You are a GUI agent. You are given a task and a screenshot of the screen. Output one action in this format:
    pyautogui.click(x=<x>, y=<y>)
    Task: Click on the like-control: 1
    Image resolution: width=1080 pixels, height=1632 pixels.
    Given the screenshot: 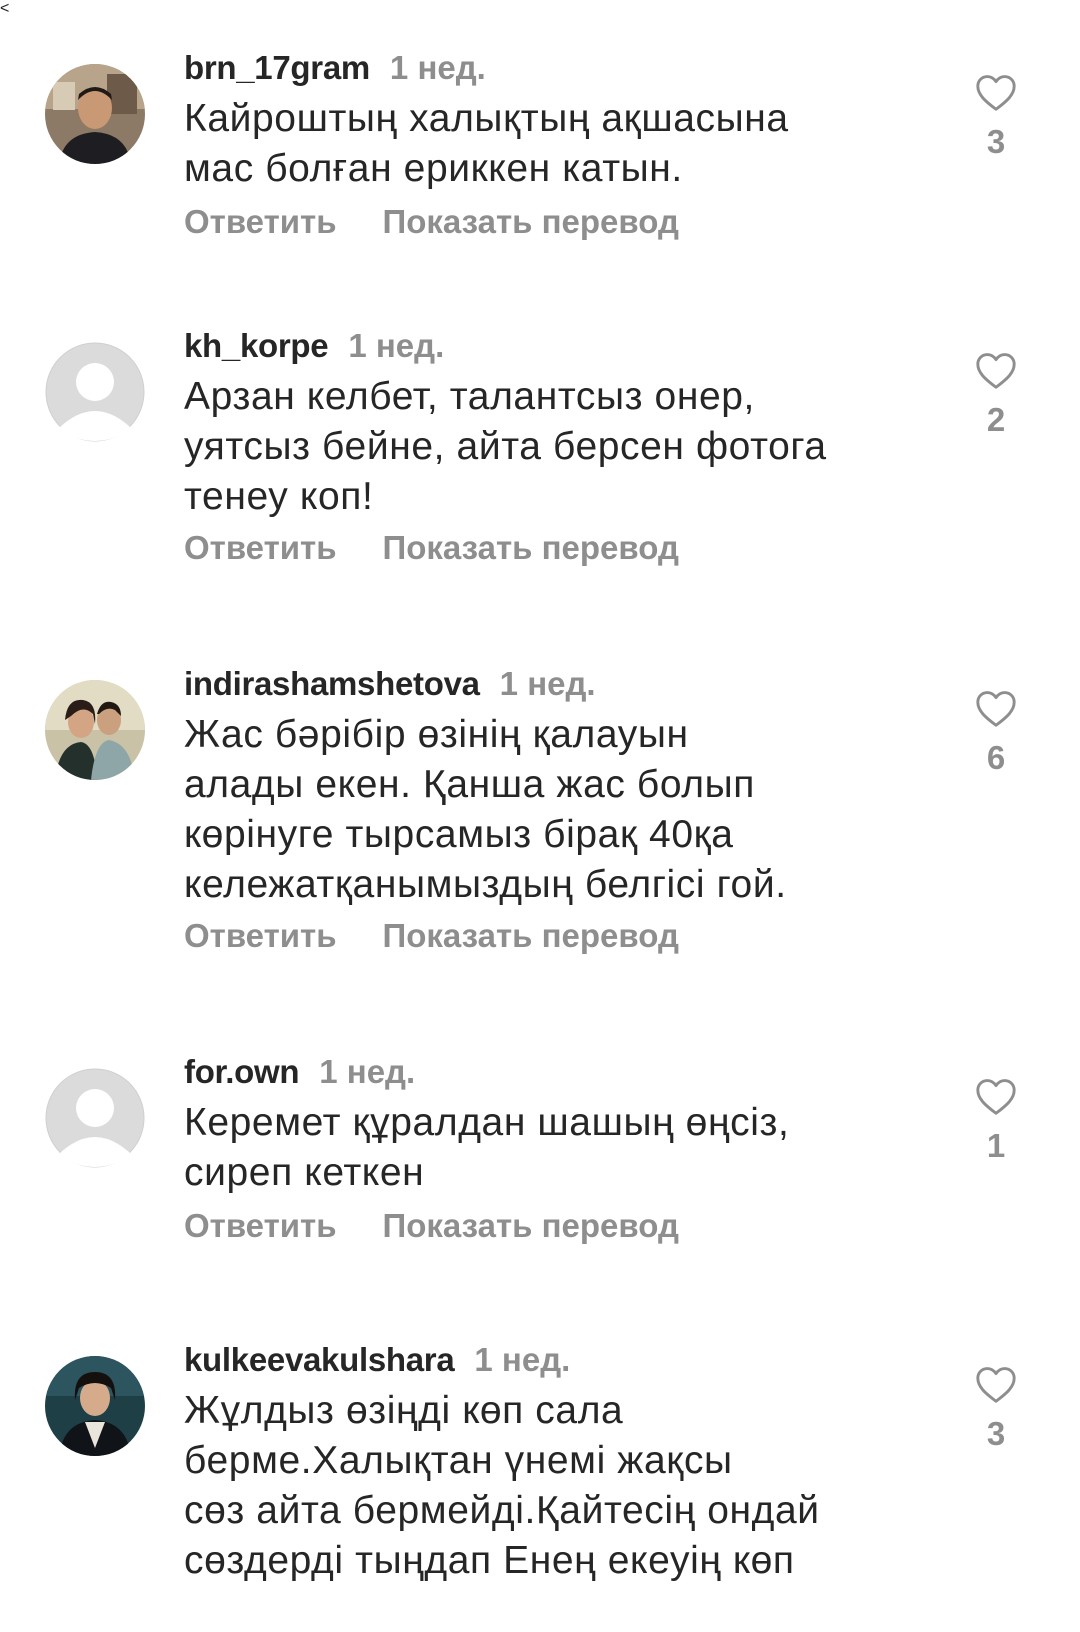 What is the action you would take?
    pyautogui.click(x=996, y=1121)
    